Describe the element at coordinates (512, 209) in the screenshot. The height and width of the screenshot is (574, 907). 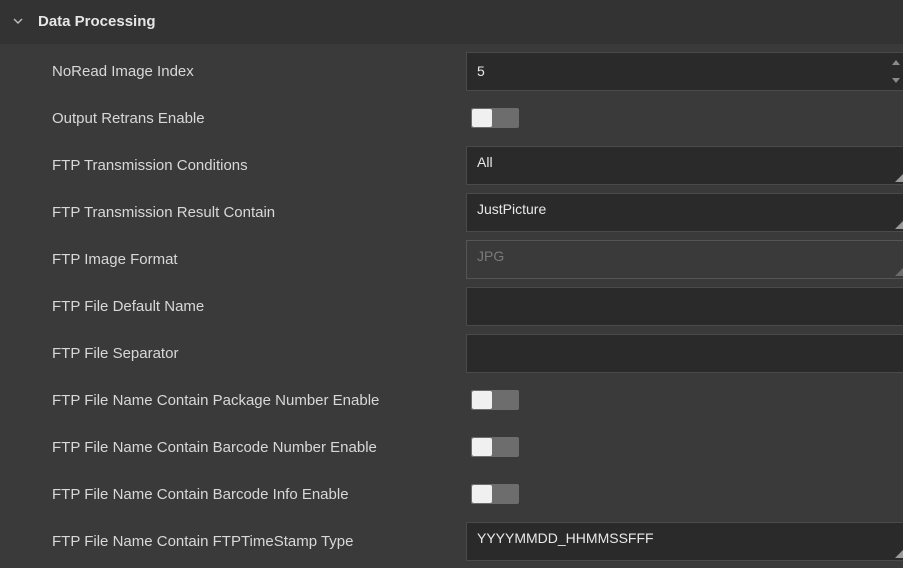
I see `ftp-transmission-result-contain-value: JustPicture` at that location.